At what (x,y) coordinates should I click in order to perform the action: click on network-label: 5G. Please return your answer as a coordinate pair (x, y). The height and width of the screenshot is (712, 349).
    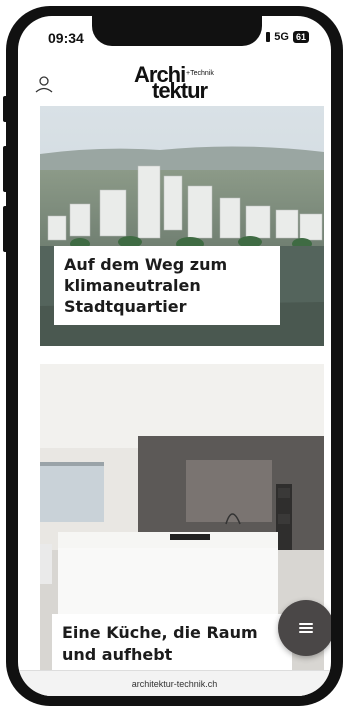
    Looking at the image, I should click on (281, 37).